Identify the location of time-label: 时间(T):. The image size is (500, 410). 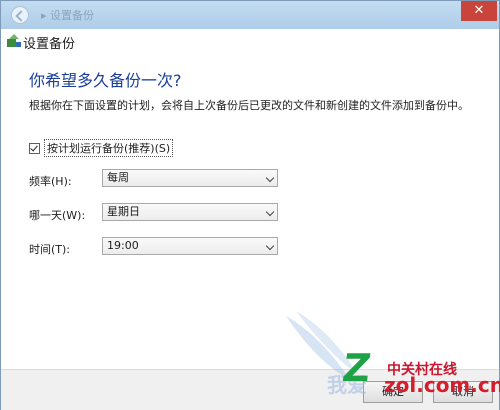
(50, 249).